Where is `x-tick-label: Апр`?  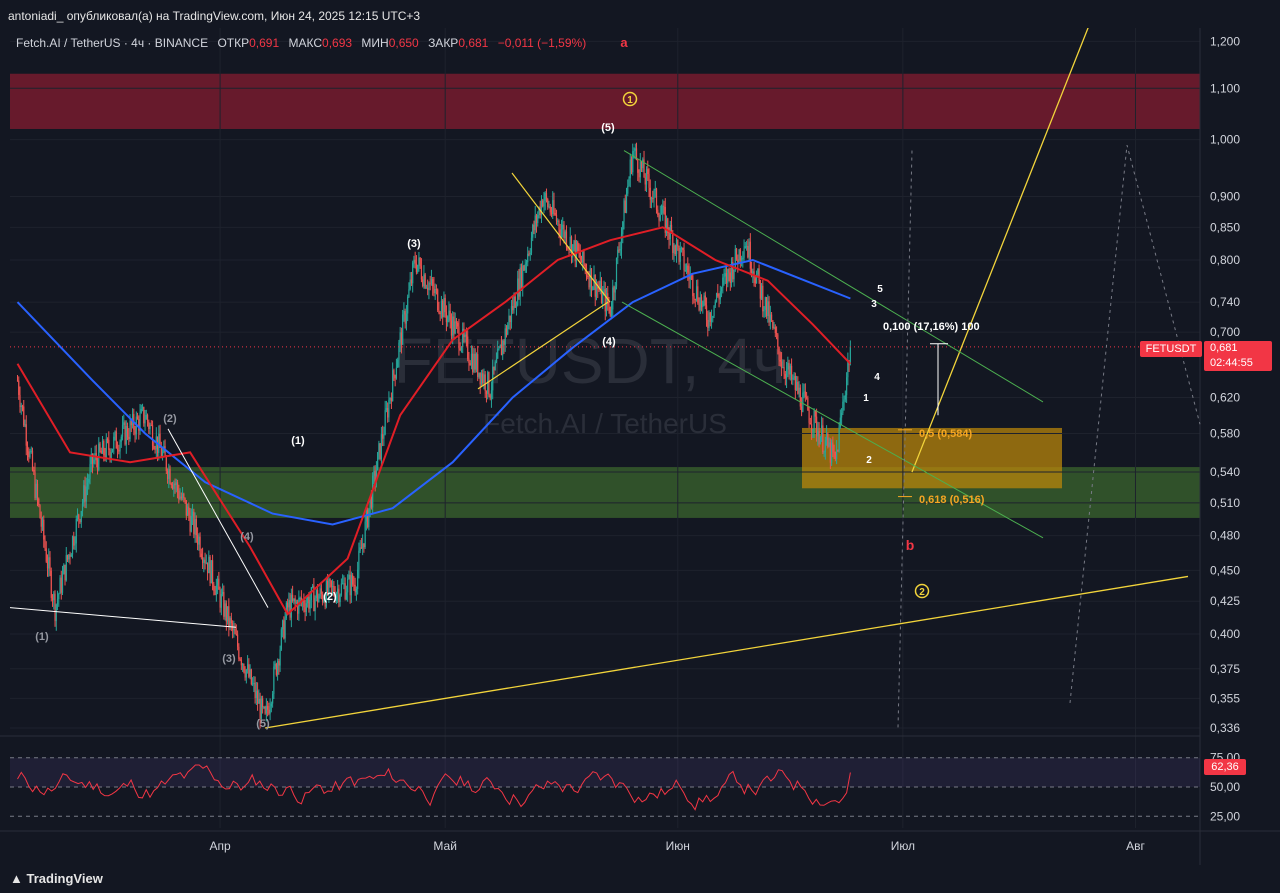 x-tick-label: Апр is located at coordinates (220, 846).